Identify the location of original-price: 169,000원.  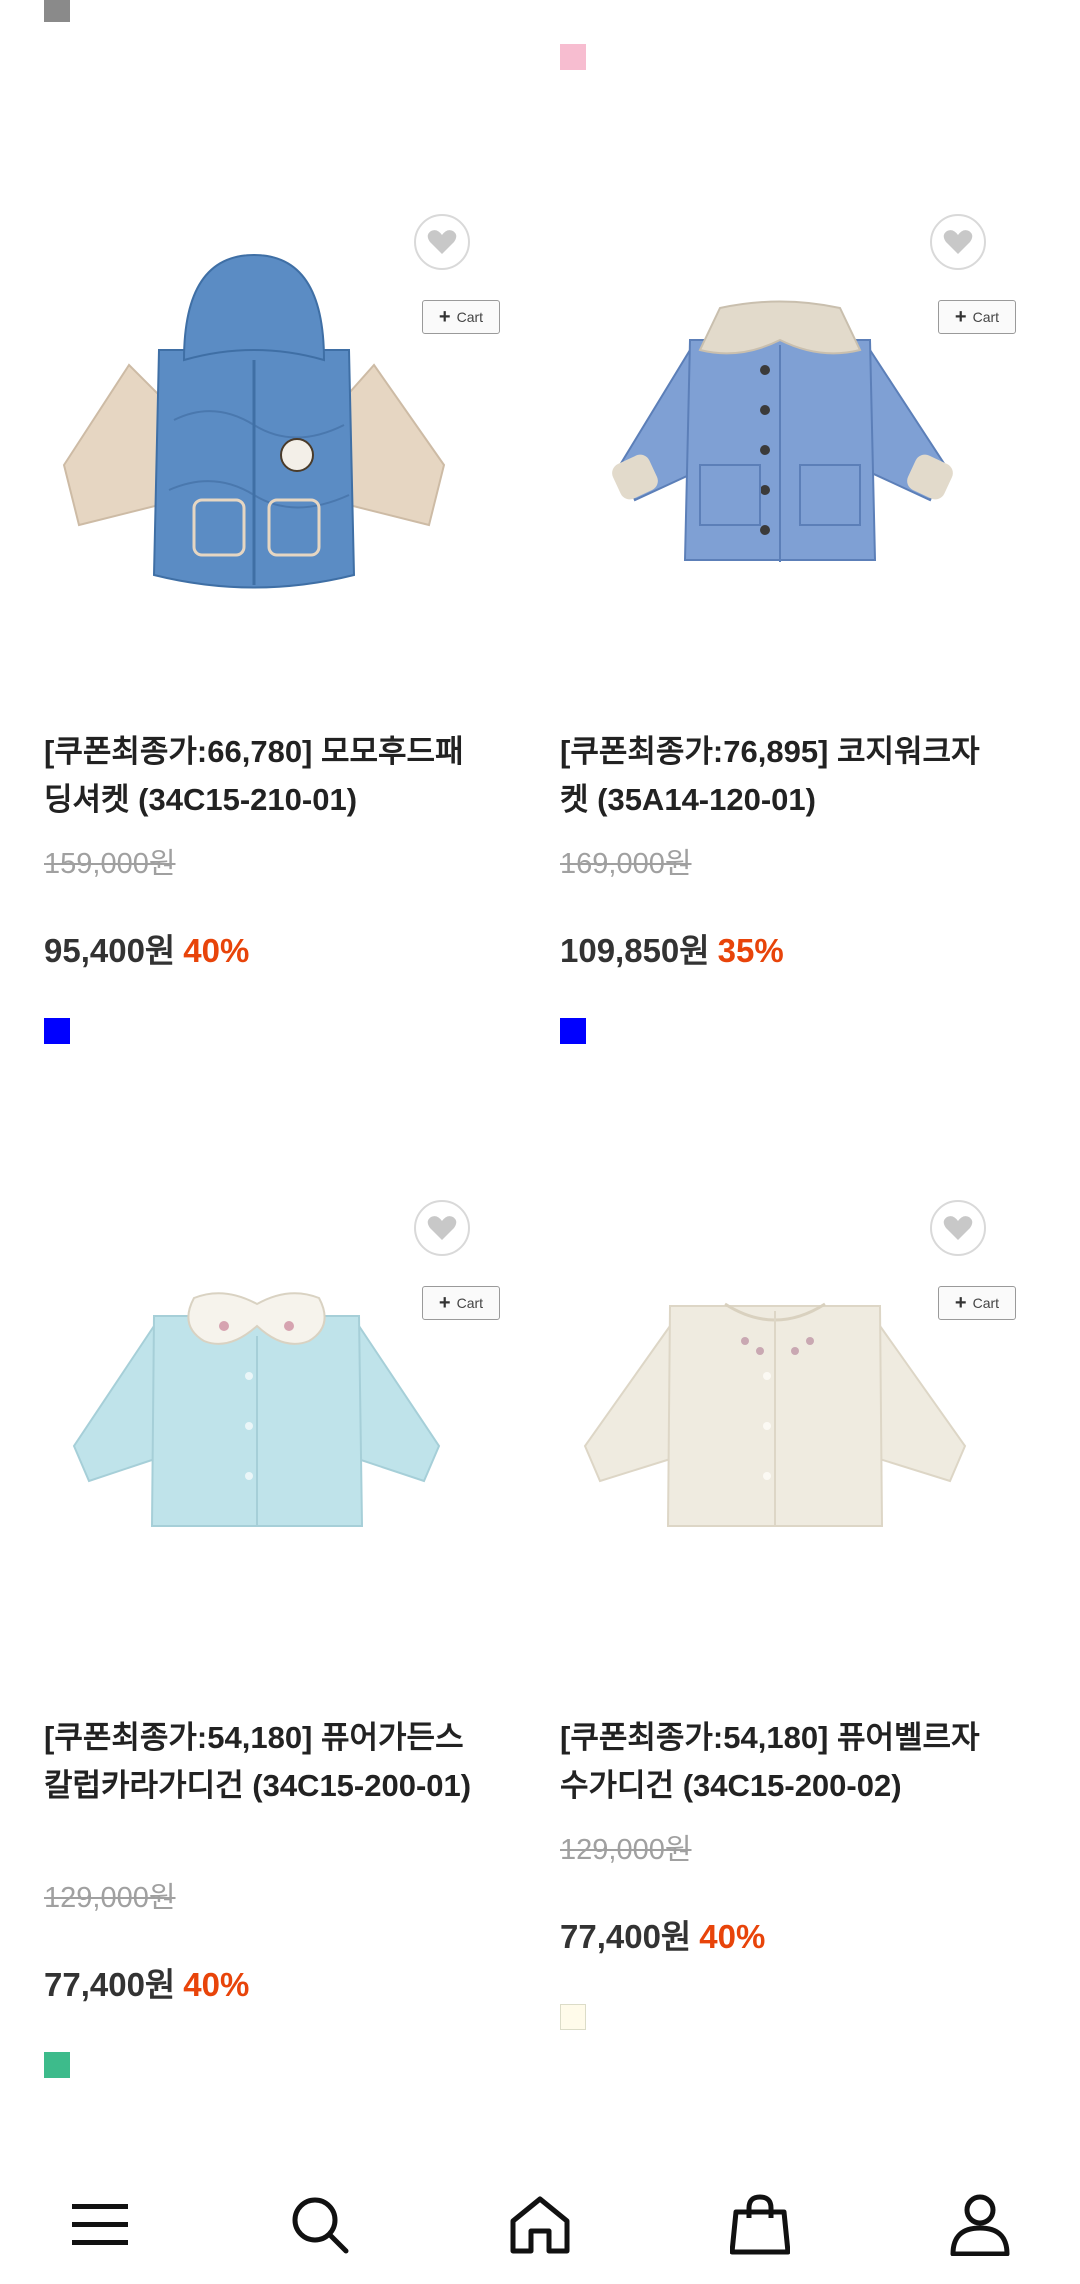
(626, 864).